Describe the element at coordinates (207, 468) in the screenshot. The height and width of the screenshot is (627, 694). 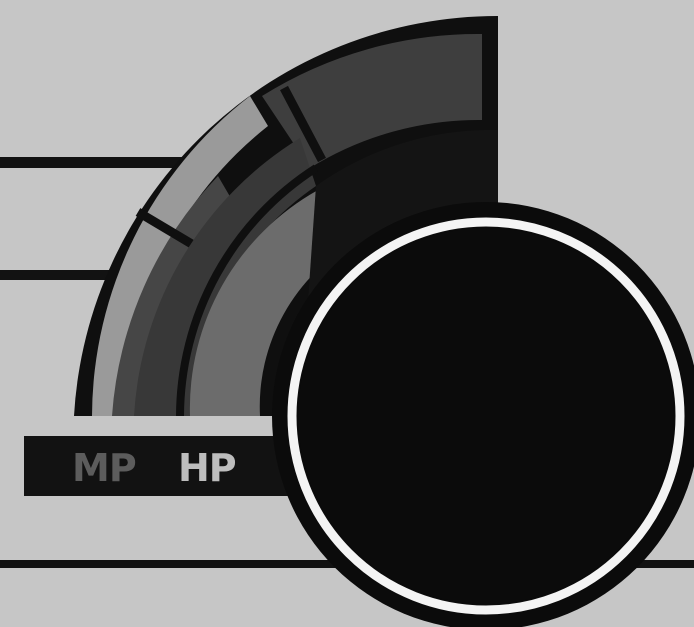
I see `hp-label: HP` at that location.